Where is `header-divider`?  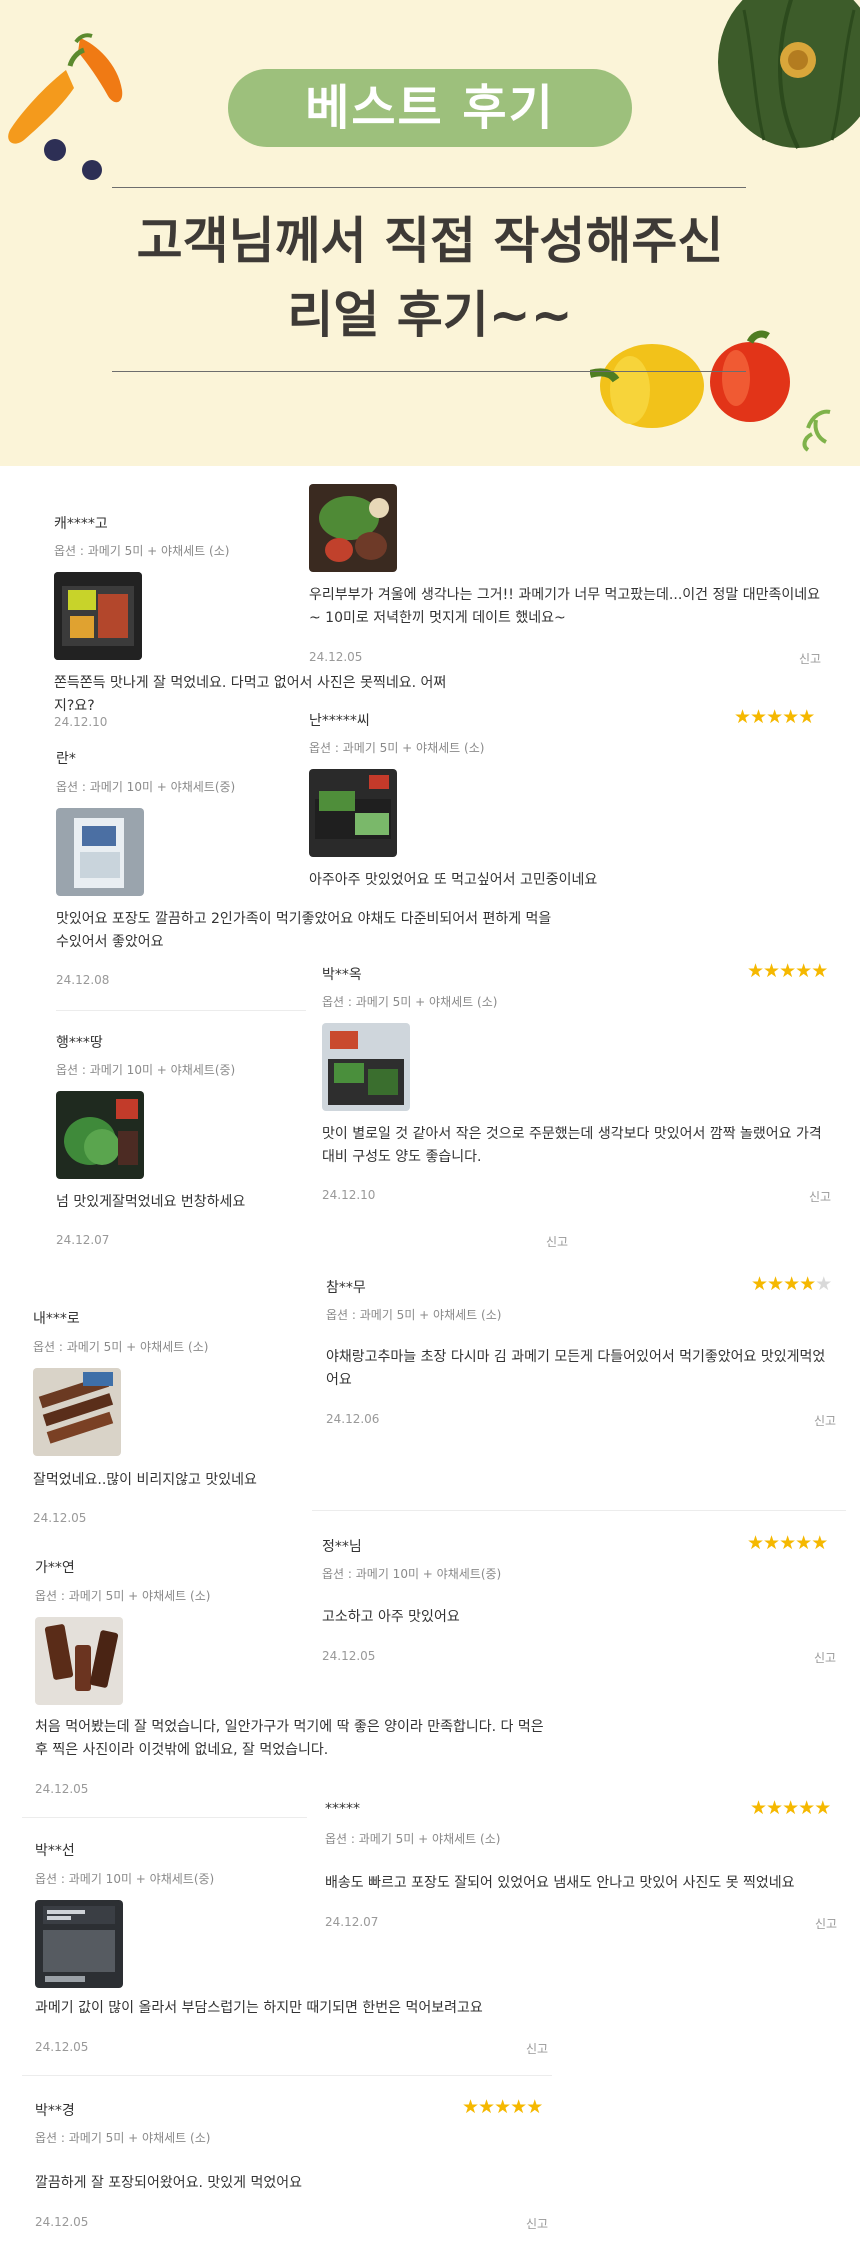
header-divider is located at coordinates (429, 371).